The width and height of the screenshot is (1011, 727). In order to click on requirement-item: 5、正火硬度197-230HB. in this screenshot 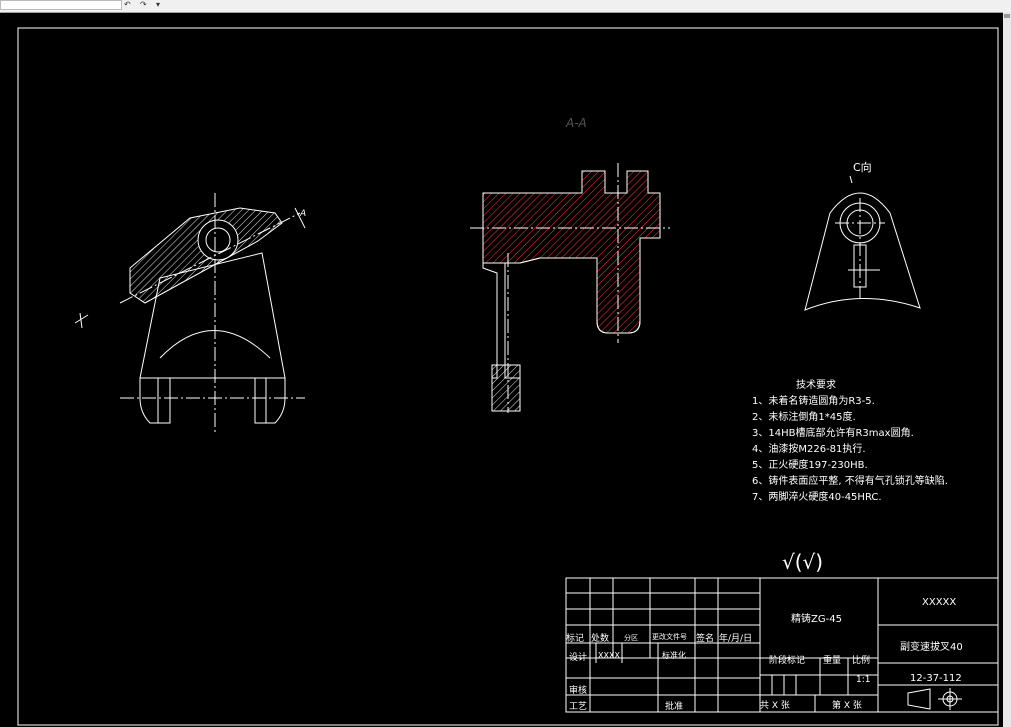, I will do `click(810, 465)`.